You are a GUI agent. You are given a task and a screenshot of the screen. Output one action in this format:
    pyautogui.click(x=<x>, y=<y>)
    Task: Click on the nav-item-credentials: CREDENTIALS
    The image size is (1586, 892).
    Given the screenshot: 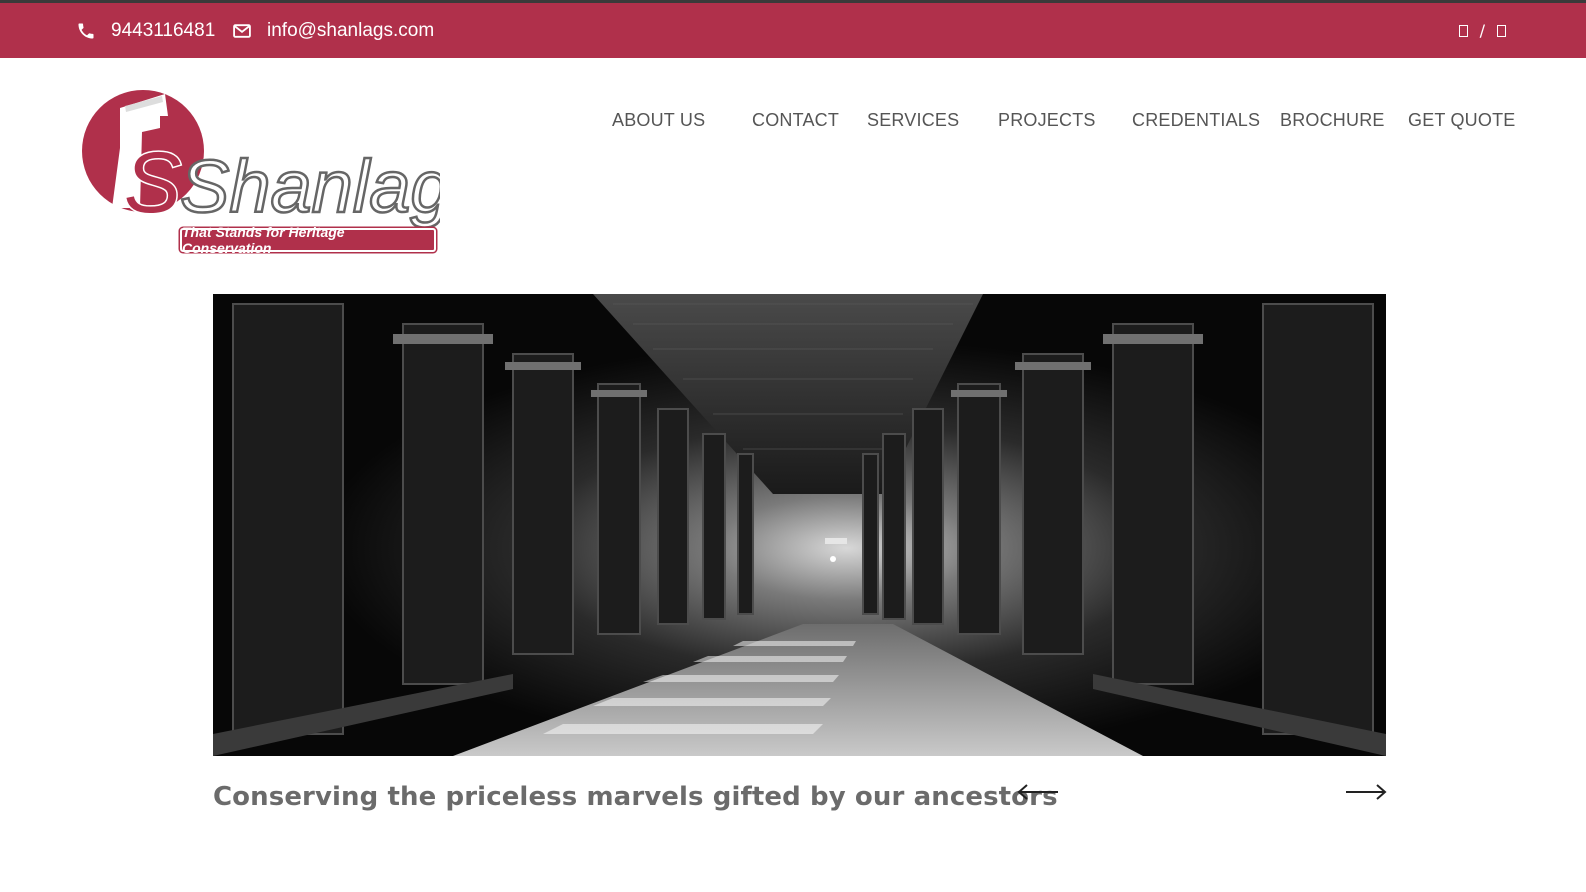 What is the action you would take?
    pyautogui.click(x=1196, y=120)
    